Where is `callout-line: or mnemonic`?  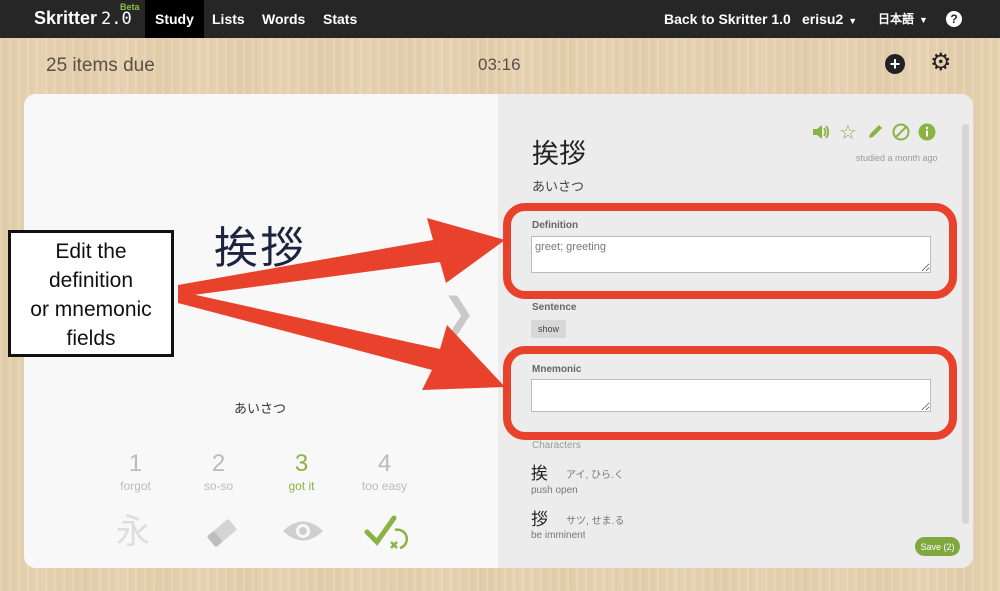
callout-line: or mnemonic is located at coordinates (91, 309).